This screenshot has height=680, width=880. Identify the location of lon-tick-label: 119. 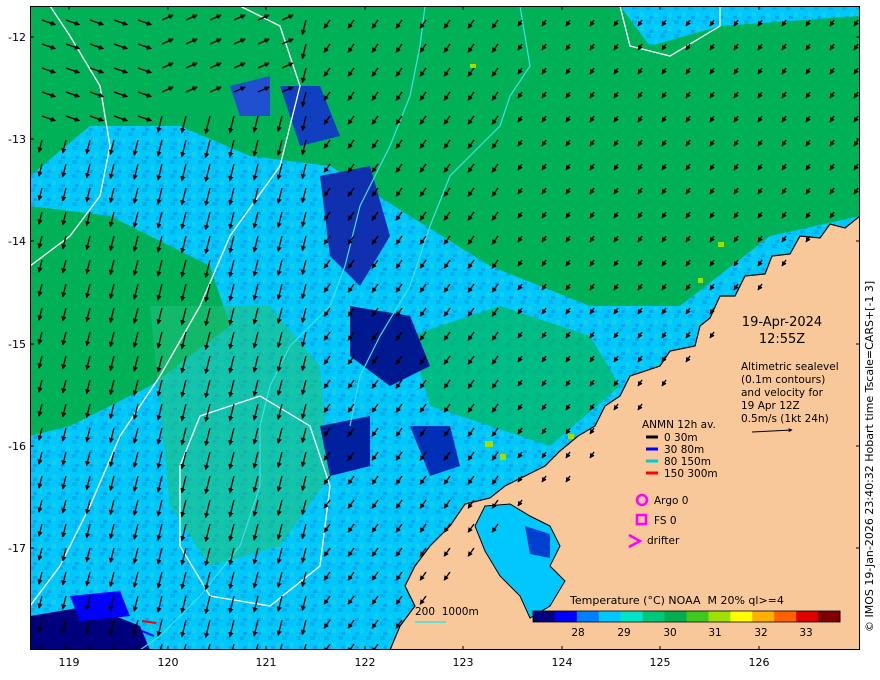
(69, 662).